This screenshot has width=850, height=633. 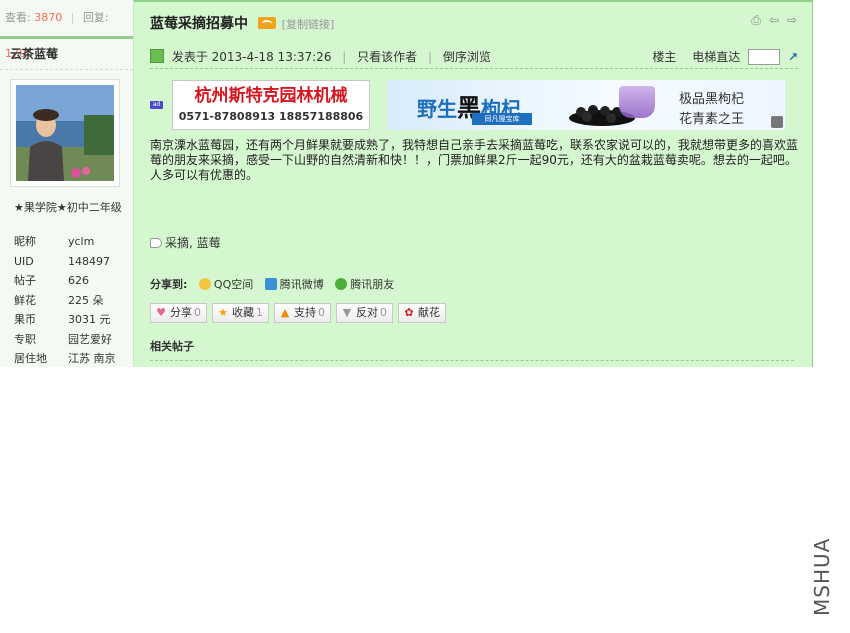 What do you see at coordinates (233, 284) in the screenshot?
I see `share-qzone-label: QQ空间` at bounding box center [233, 284].